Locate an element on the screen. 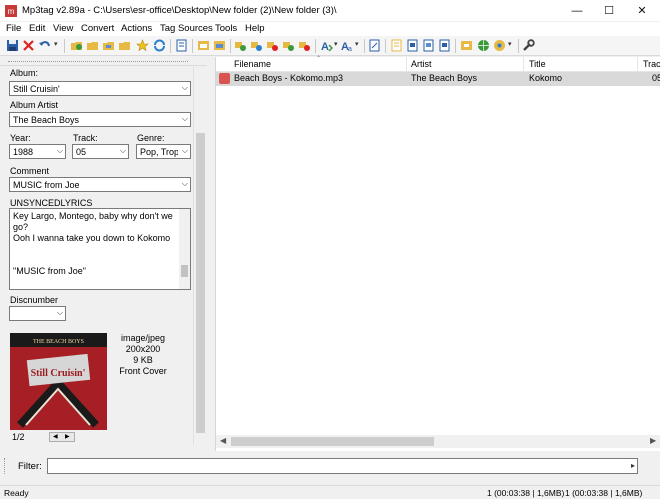 The width and height of the screenshot is (660, 499). cover-next-icon: ▶ is located at coordinates (67, 437).